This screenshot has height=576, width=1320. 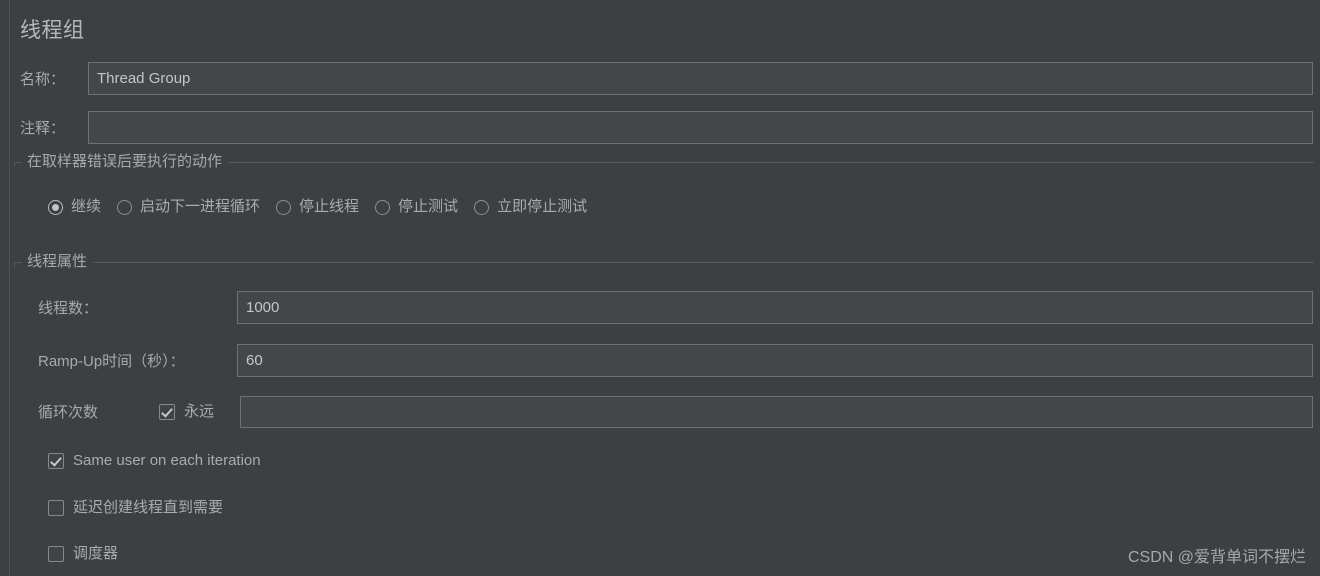 What do you see at coordinates (55, 207) in the screenshot?
I see `radio-selected-icon` at bounding box center [55, 207].